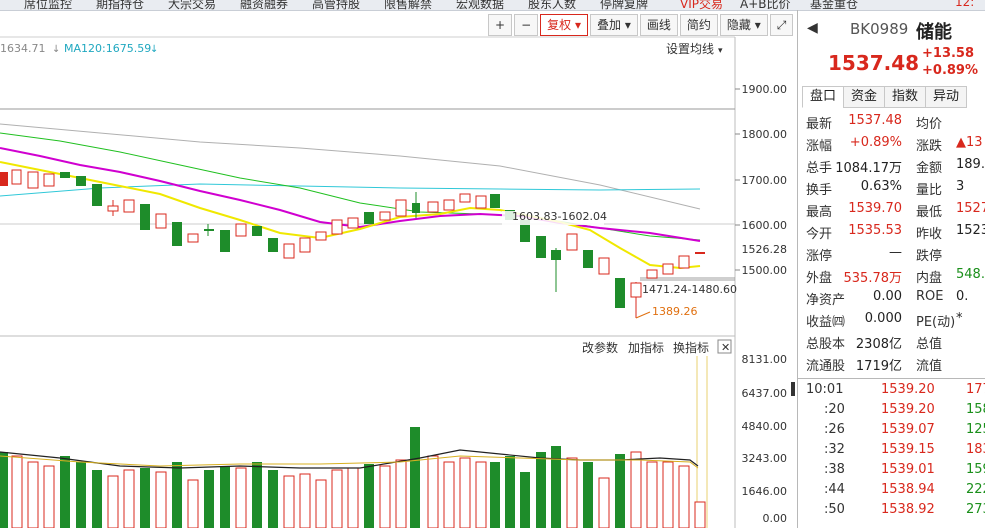  What do you see at coordinates (192, 5) in the screenshot?
I see `nav-item: 大宗交易` at bounding box center [192, 5].